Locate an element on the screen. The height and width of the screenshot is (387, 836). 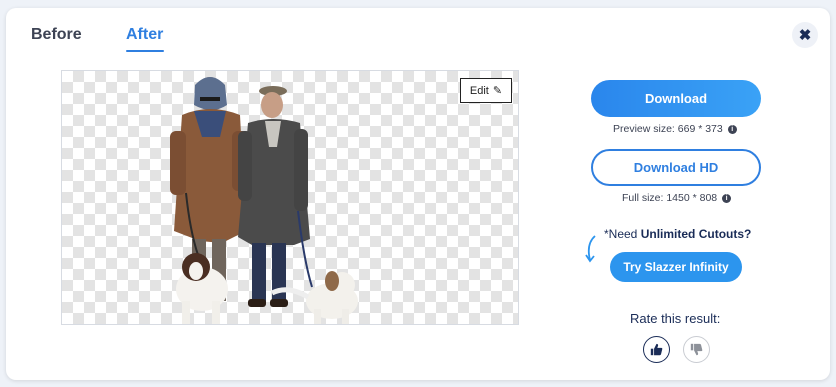
edit-button: Edit ✎ is located at coordinates (486, 90).